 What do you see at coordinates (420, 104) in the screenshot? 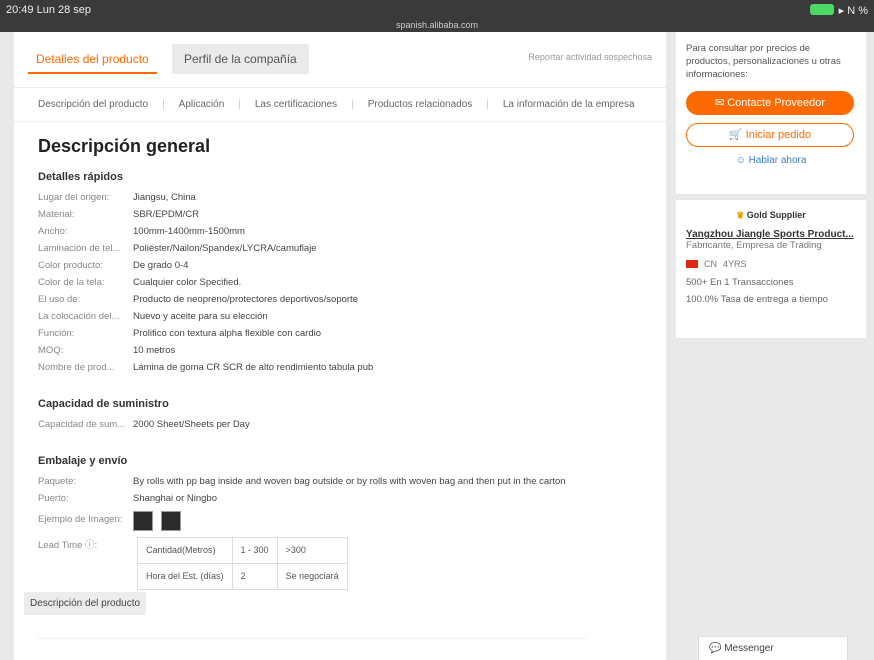
I see `nav-related: Productos relacionados` at bounding box center [420, 104].